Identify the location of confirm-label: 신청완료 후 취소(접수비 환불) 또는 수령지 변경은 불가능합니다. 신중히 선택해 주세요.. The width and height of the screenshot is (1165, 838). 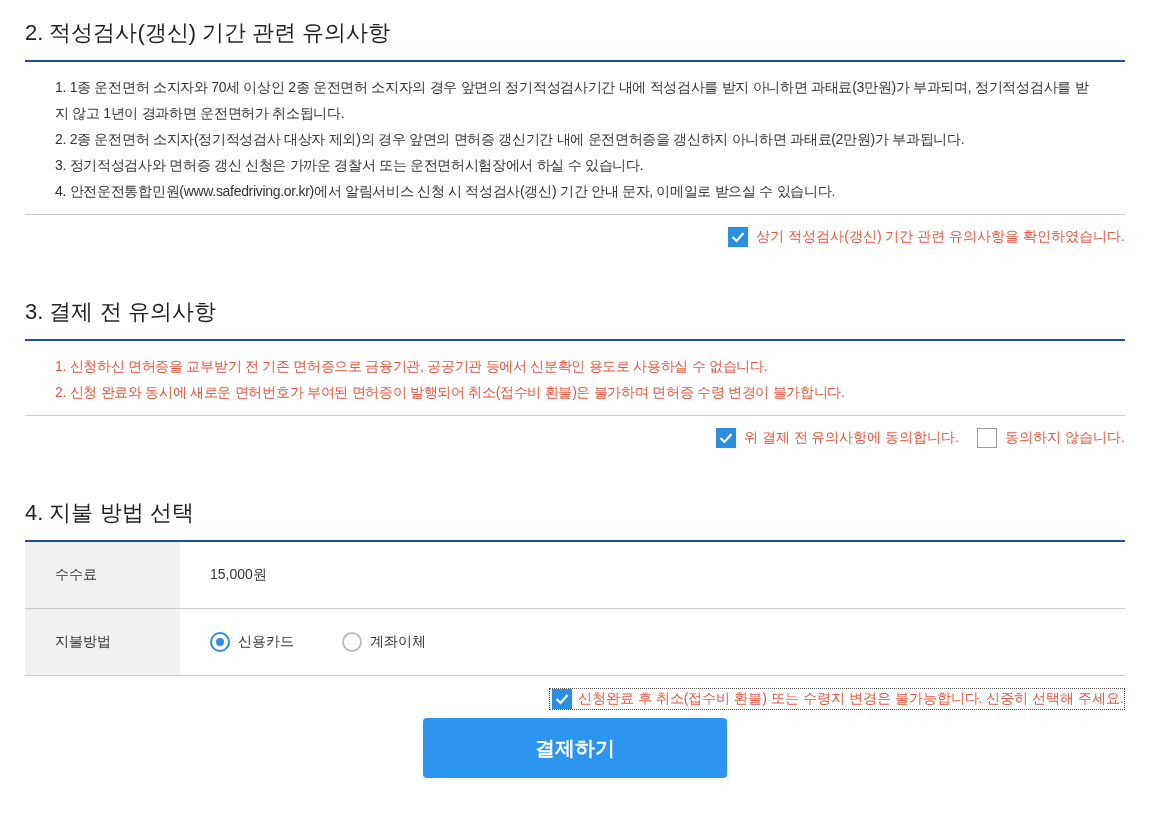
(851, 699).